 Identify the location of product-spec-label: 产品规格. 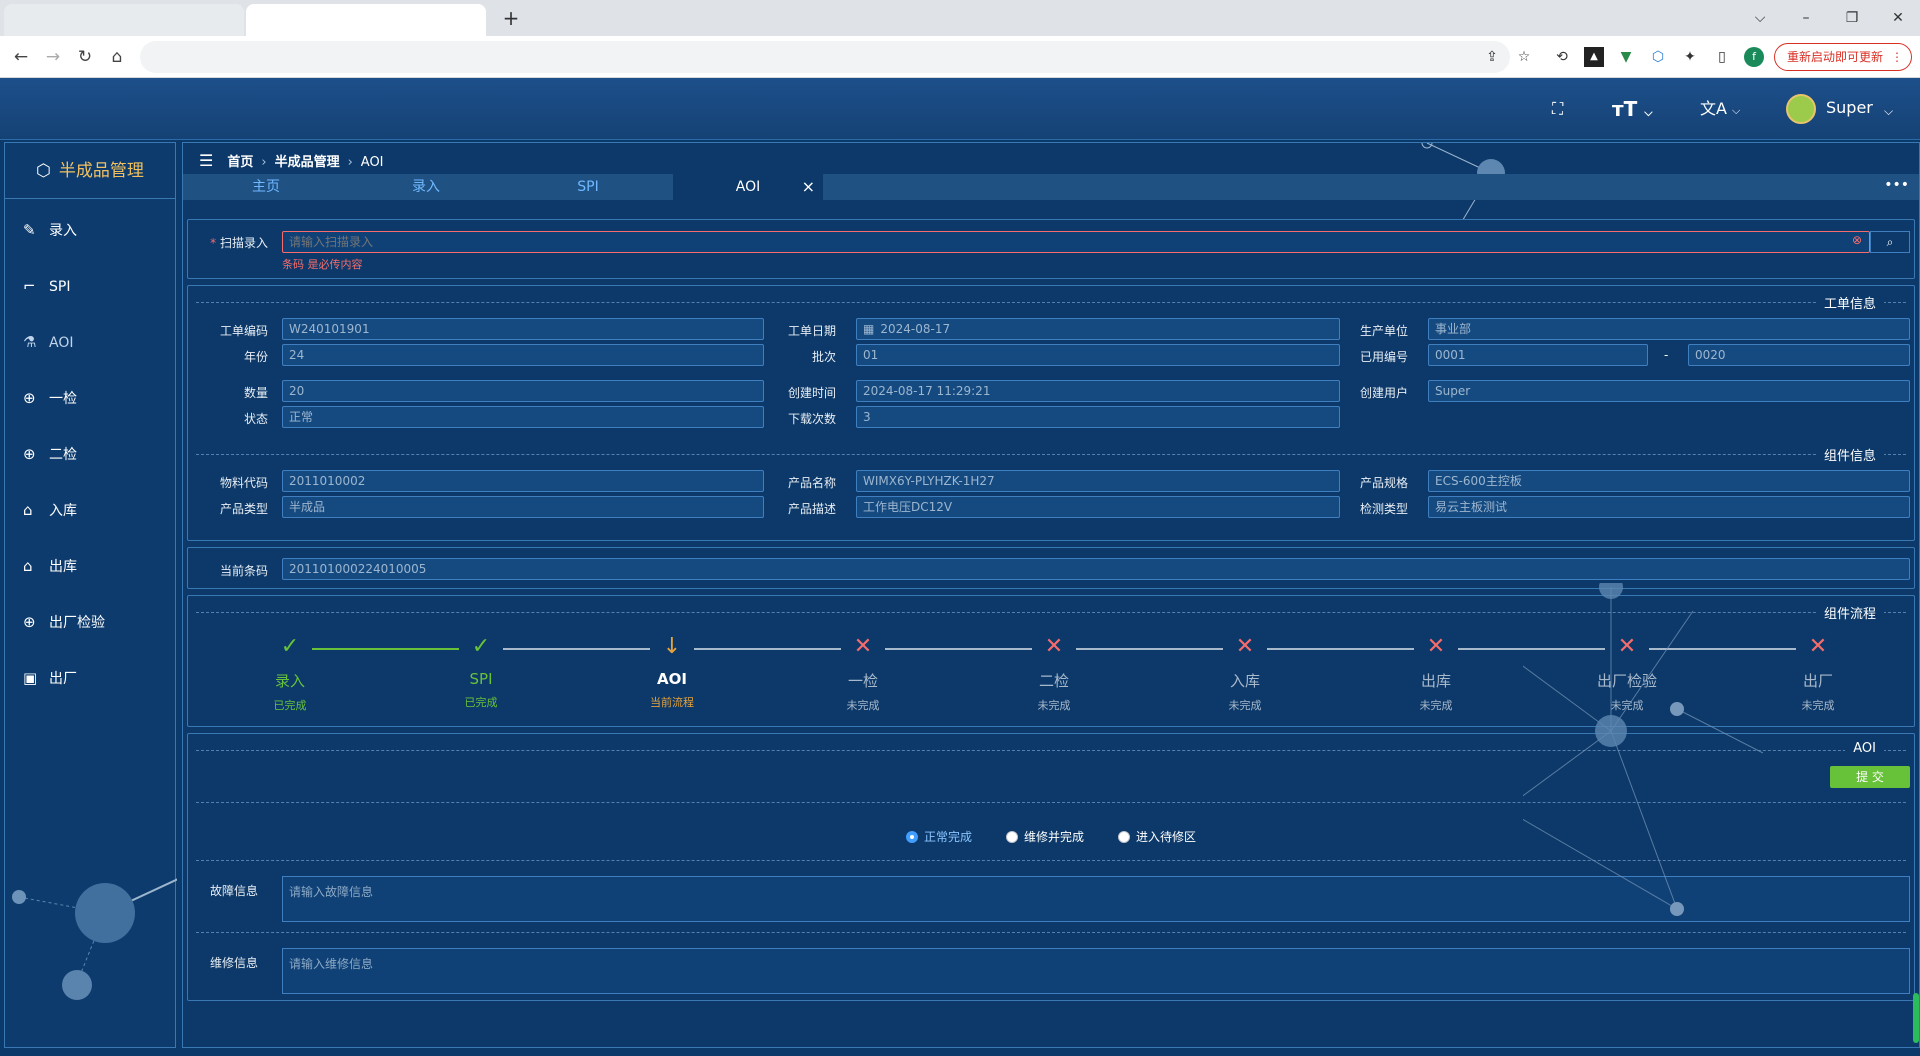
(1383, 483).